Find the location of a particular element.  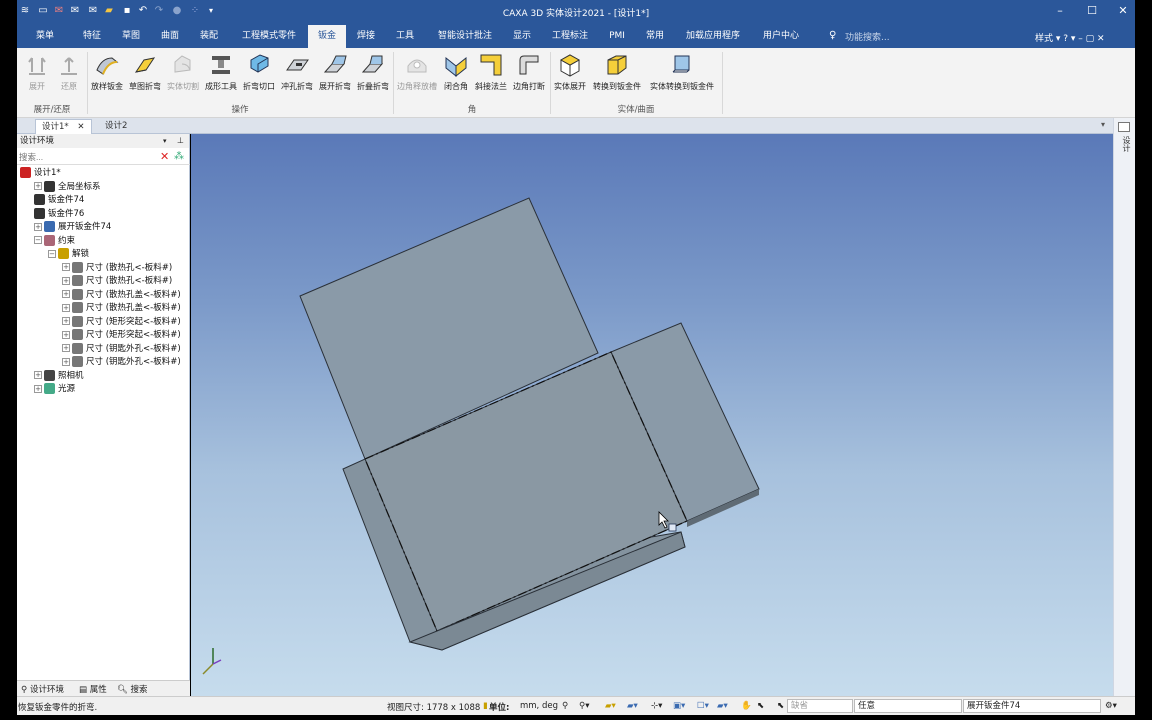

tab-assembly: 装配 is located at coordinates (209, 36).